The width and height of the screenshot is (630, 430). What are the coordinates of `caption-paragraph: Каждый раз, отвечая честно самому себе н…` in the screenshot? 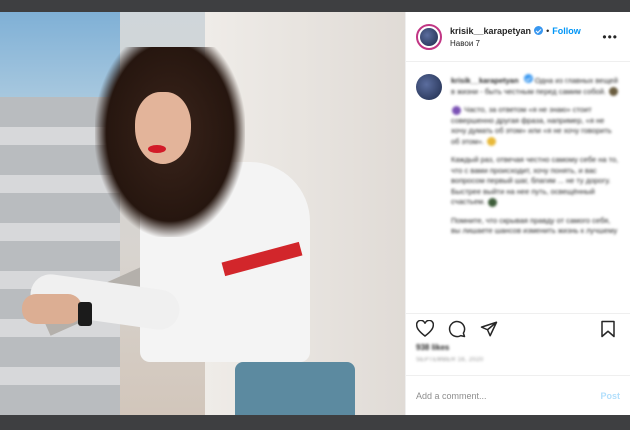 It's located at (535, 180).